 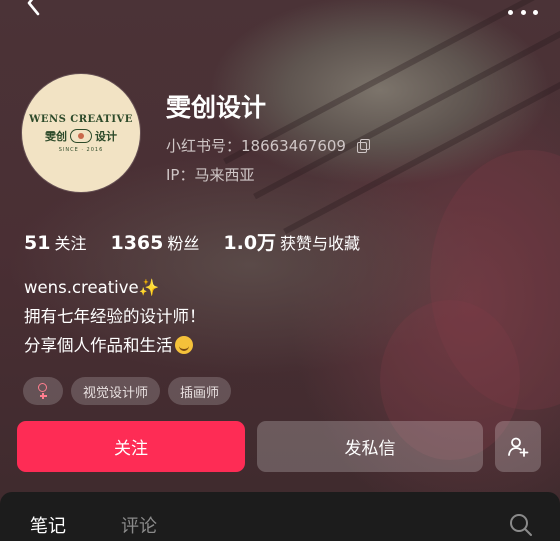 What do you see at coordinates (200, 391) in the screenshot?
I see `tag-illustrator: 插画师` at bounding box center [200, 391].